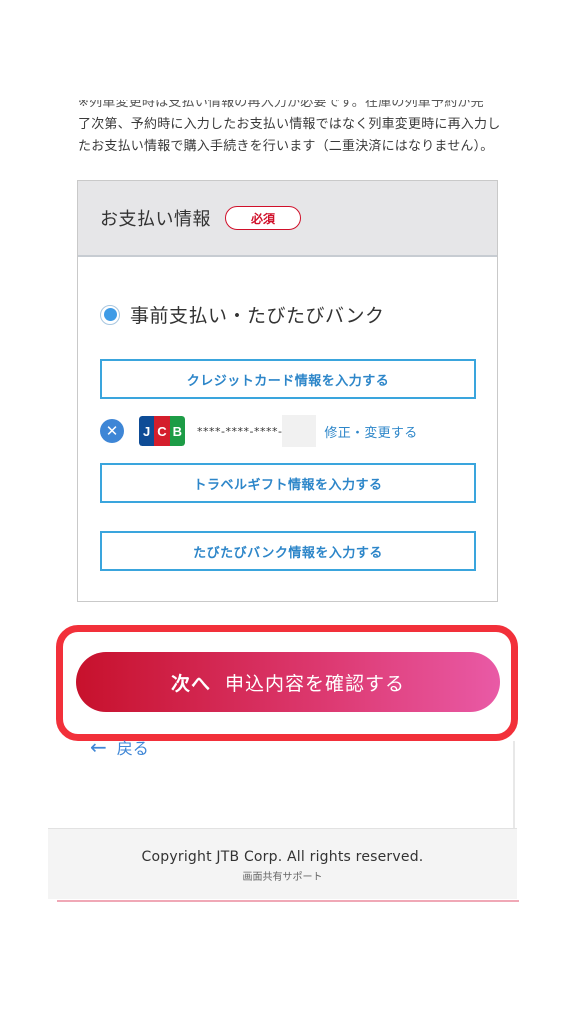 The width and height of the screenshot is (576, 1024). I want to click on enter-travel-gift-button: トラベルギフト情報を入力する, so click(288, 483).